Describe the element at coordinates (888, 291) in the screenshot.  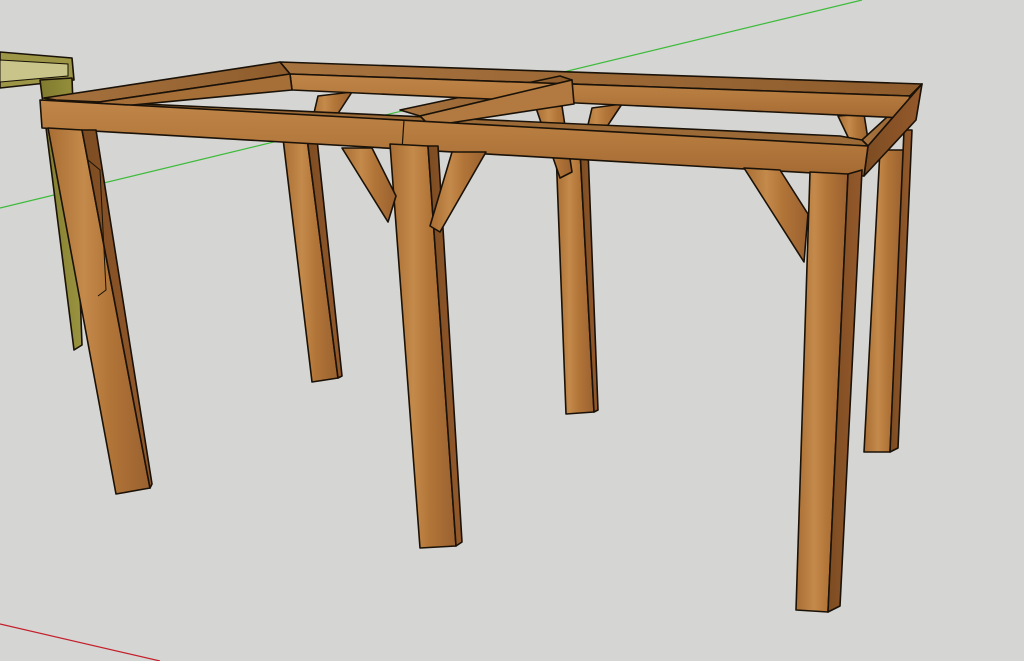
I see `back-leg-right` at that location.